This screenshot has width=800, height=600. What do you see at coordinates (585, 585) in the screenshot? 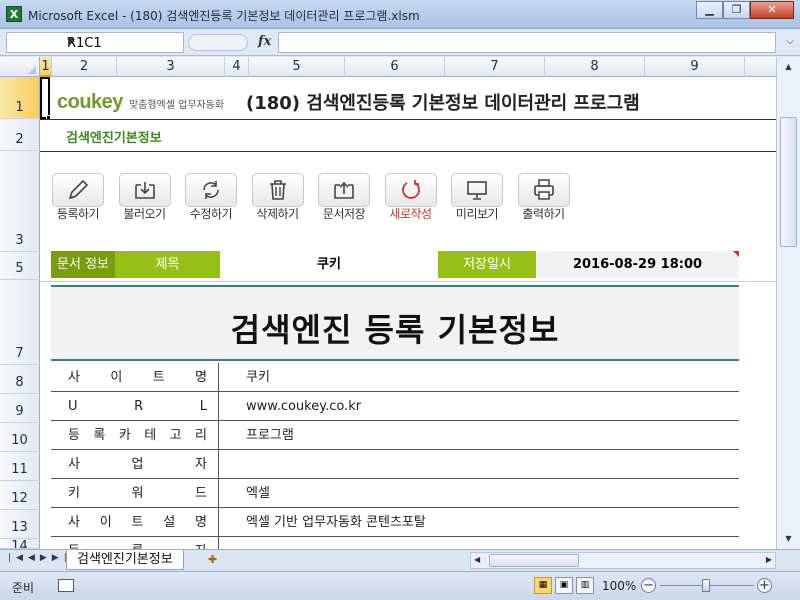
I see `page-break-view-icon: ▥` at bounding box center [585, 585].